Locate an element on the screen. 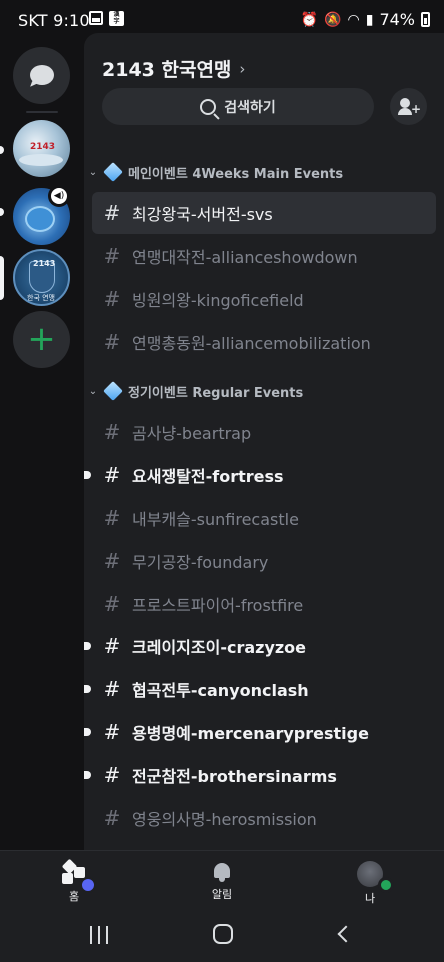 The width and height of the screenshot is (444, 962). channel-item: # 프로스트파이어-frostfire is located at coordinates (264, 604).